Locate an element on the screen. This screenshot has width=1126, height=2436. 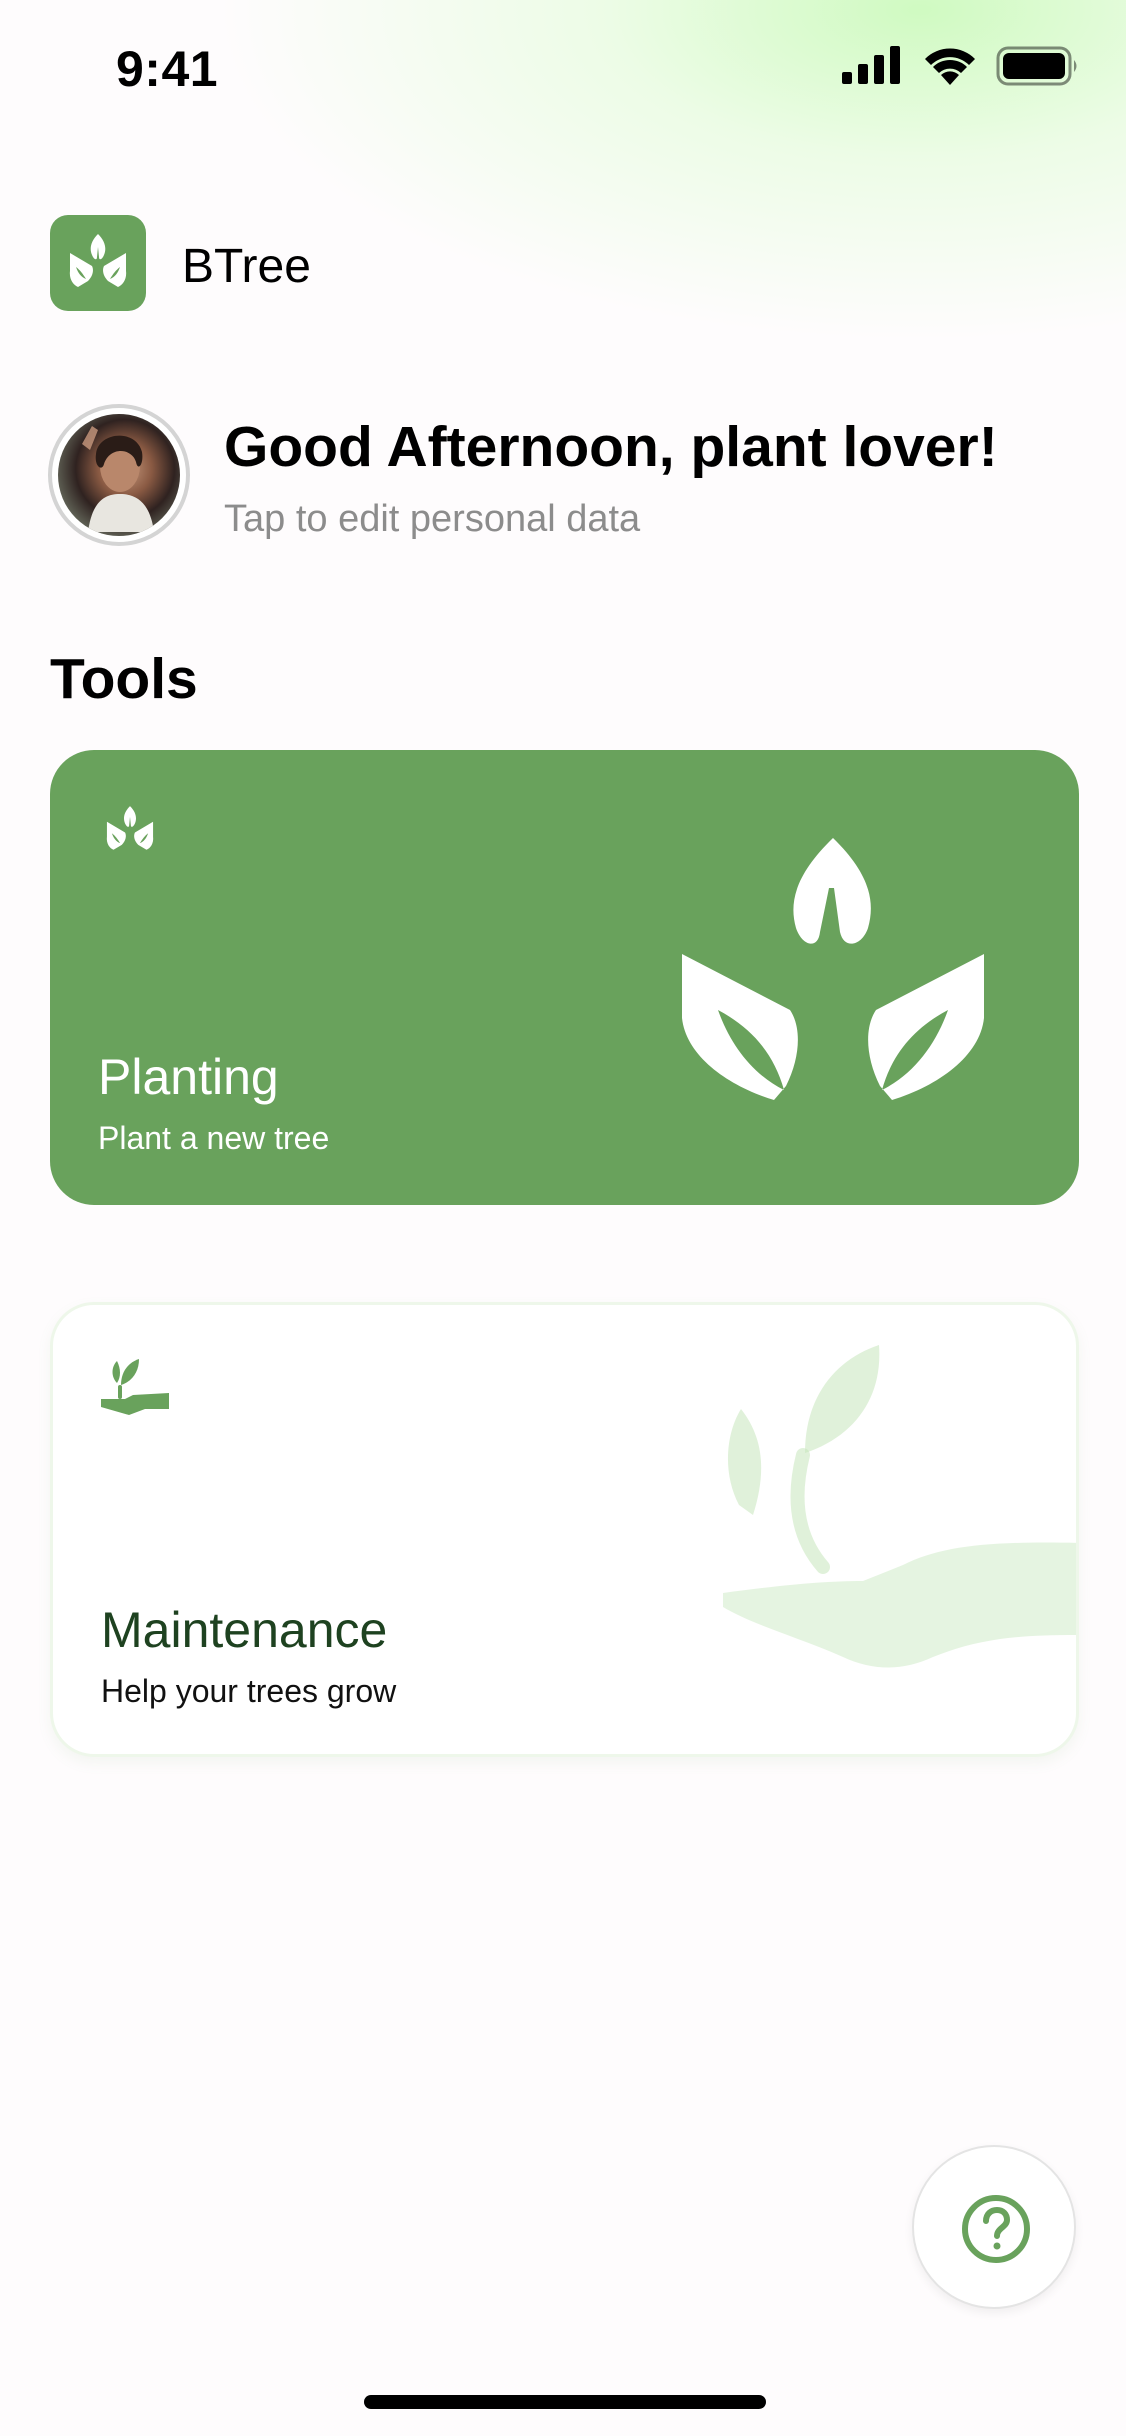
planting-subtitle: Plant a new tree is located at coordinates (214, 1138).